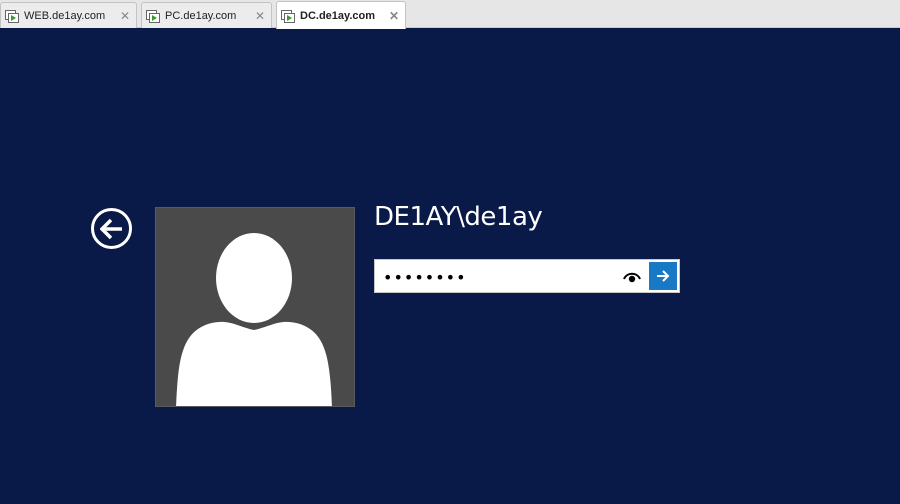 This screenshot has height=504, width=900. I want to click on tab-label: WEB.de1ay.com, so click(65, 15).